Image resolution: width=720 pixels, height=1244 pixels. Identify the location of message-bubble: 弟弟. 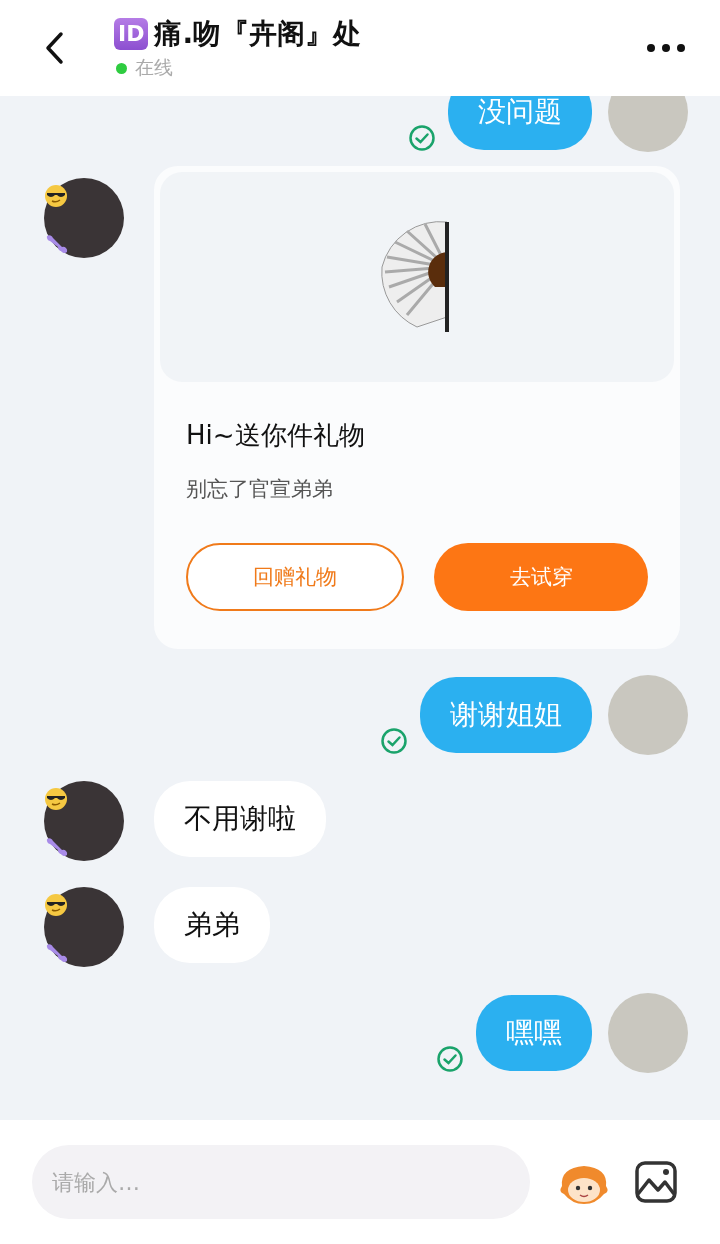
(212, 925).